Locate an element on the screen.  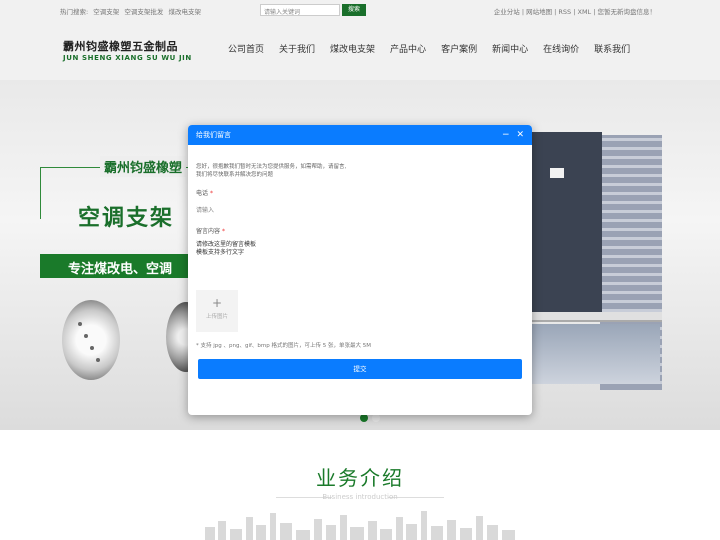
logo-subtitle: JUN SHENG XIANG SU WU JIN is located at coordinates (127, 58).